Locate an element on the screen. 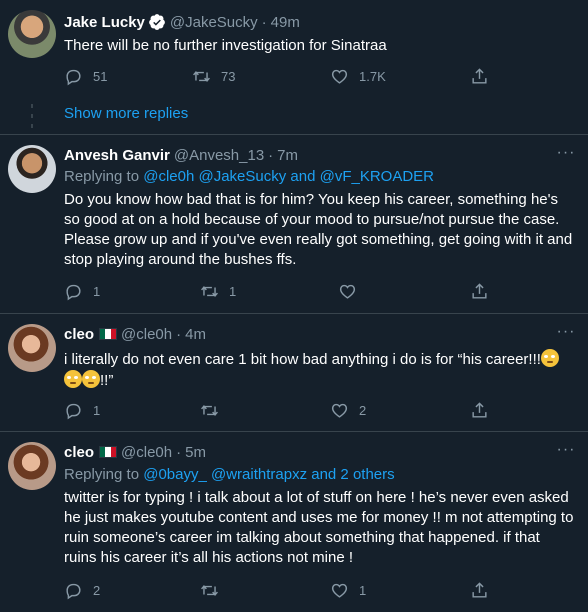 The width and height of the screenshot is (588, 612). tweet-header: Jake Lucky @JakeSucky · 49m is located at coordinates (182, 22).